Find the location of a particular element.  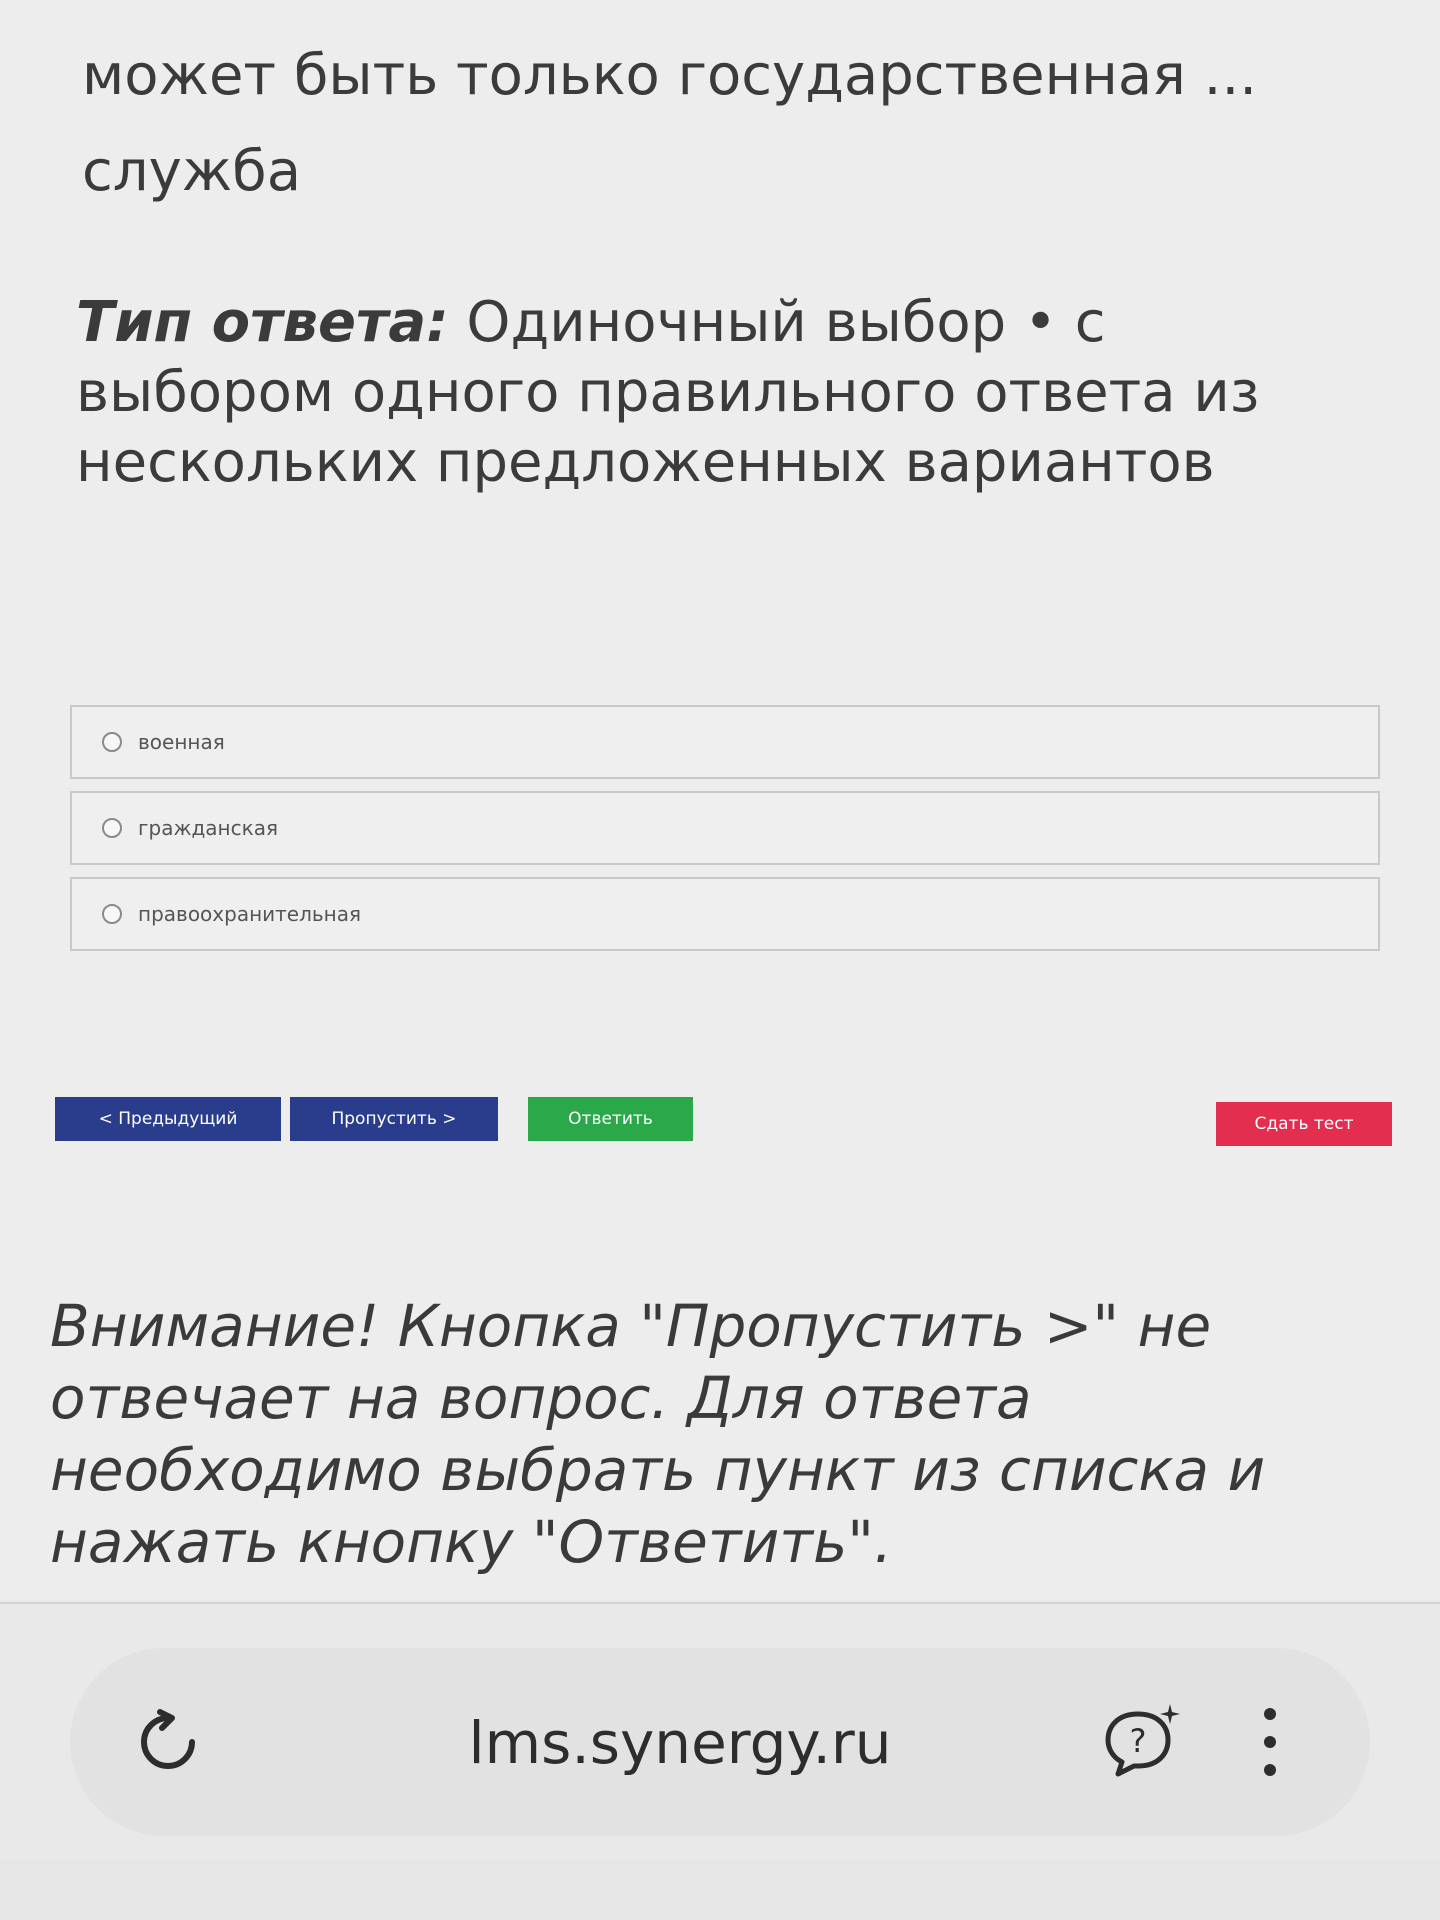

option-civil: гражданская is located at coordinates (725, 828).